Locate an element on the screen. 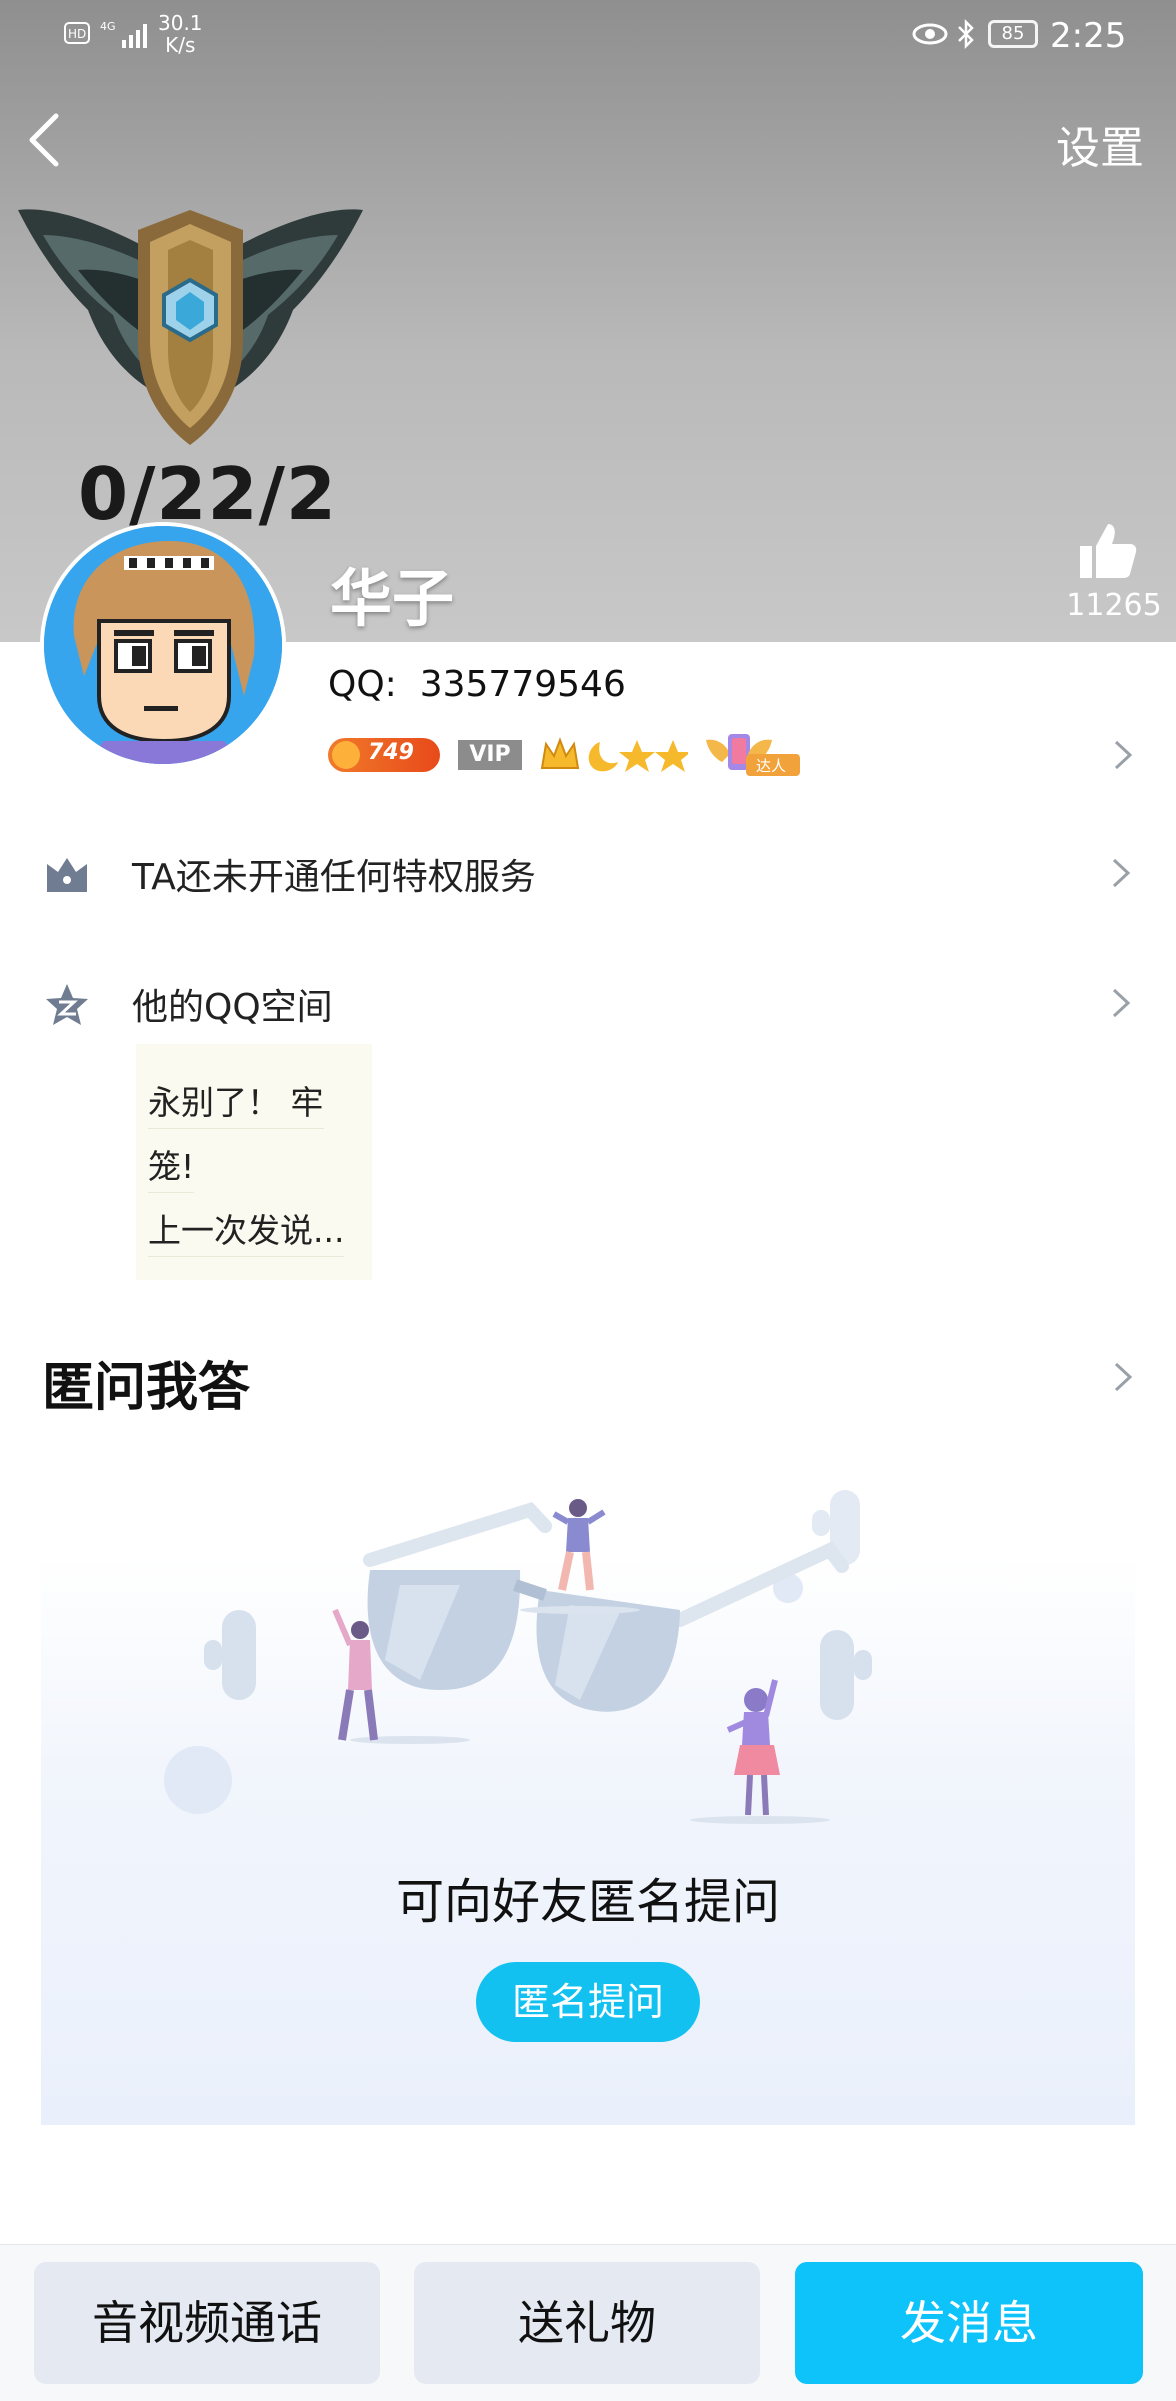 The height and width of the screenshot is (2401, 1176). network-speed: 30.1 K/s is located at coordinates (180, 34).